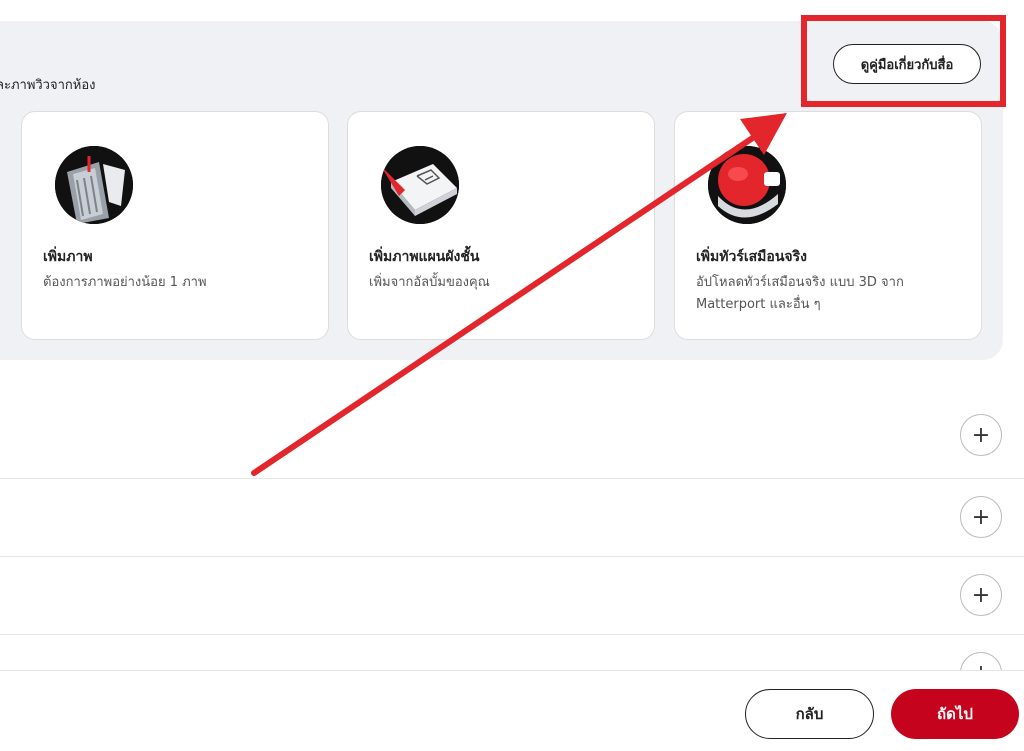  What do you see at coordinates (125, 282) in the screenshot?
I see `card-description: ต้องการภาพอย่างน้อย 1 ภาพ` at bounding box center [125, 282].